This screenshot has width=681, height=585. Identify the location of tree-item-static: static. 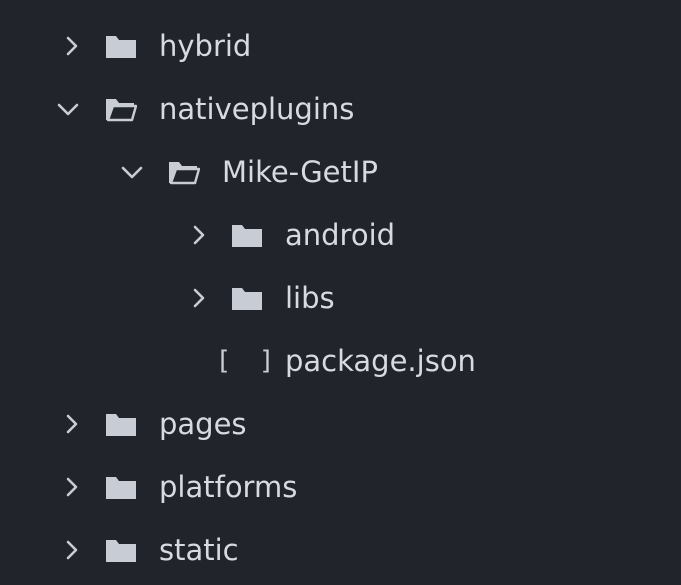
(340, 550).